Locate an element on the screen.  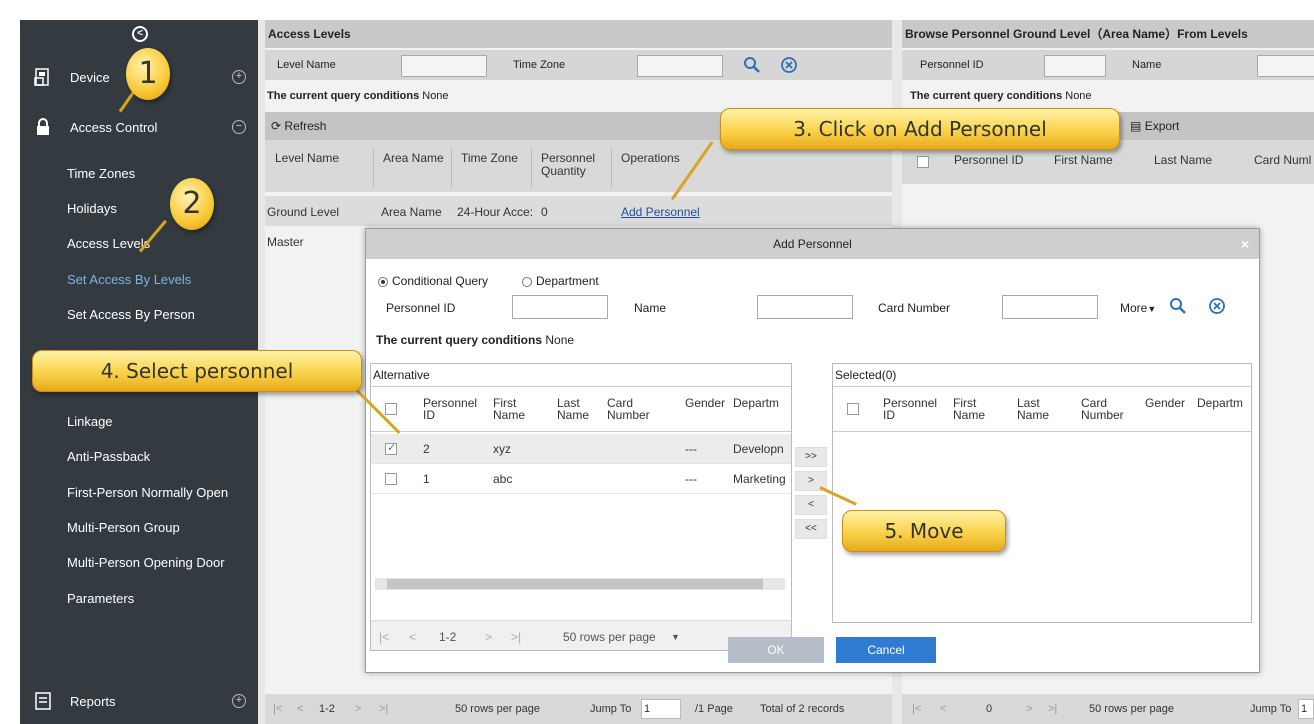
first-name-cell: abc is located at coordinates (503, 479).